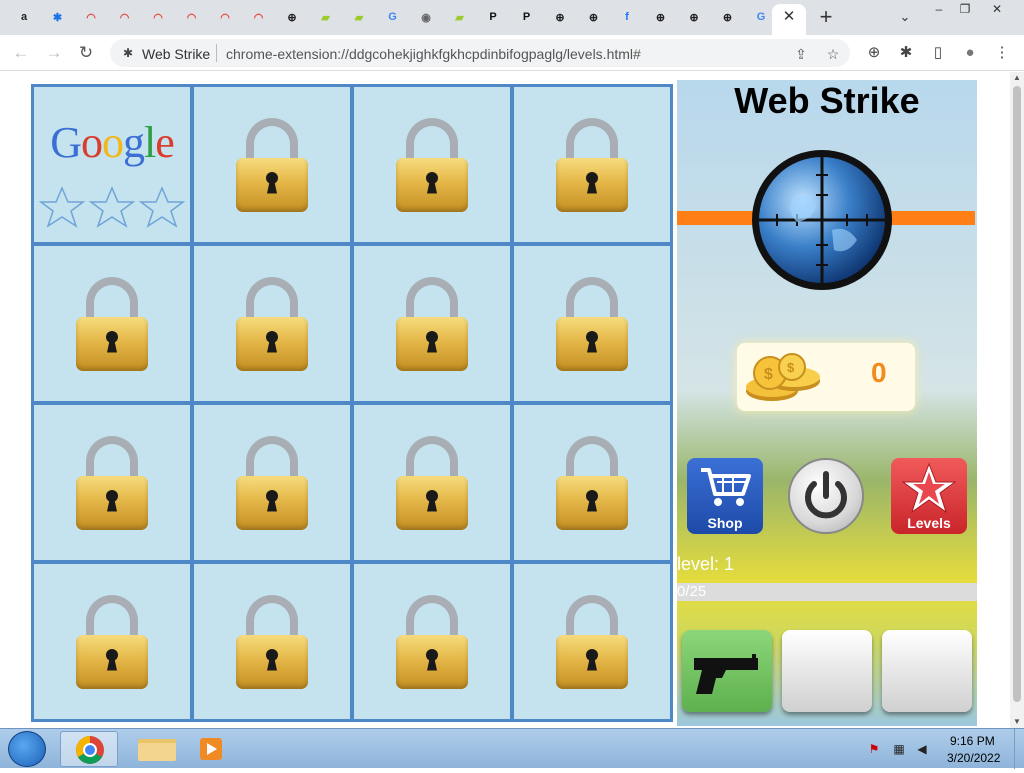  Describe the element at coordinates (176, 54) in the screenshot. I see `site-name: Web Strike` at that location.